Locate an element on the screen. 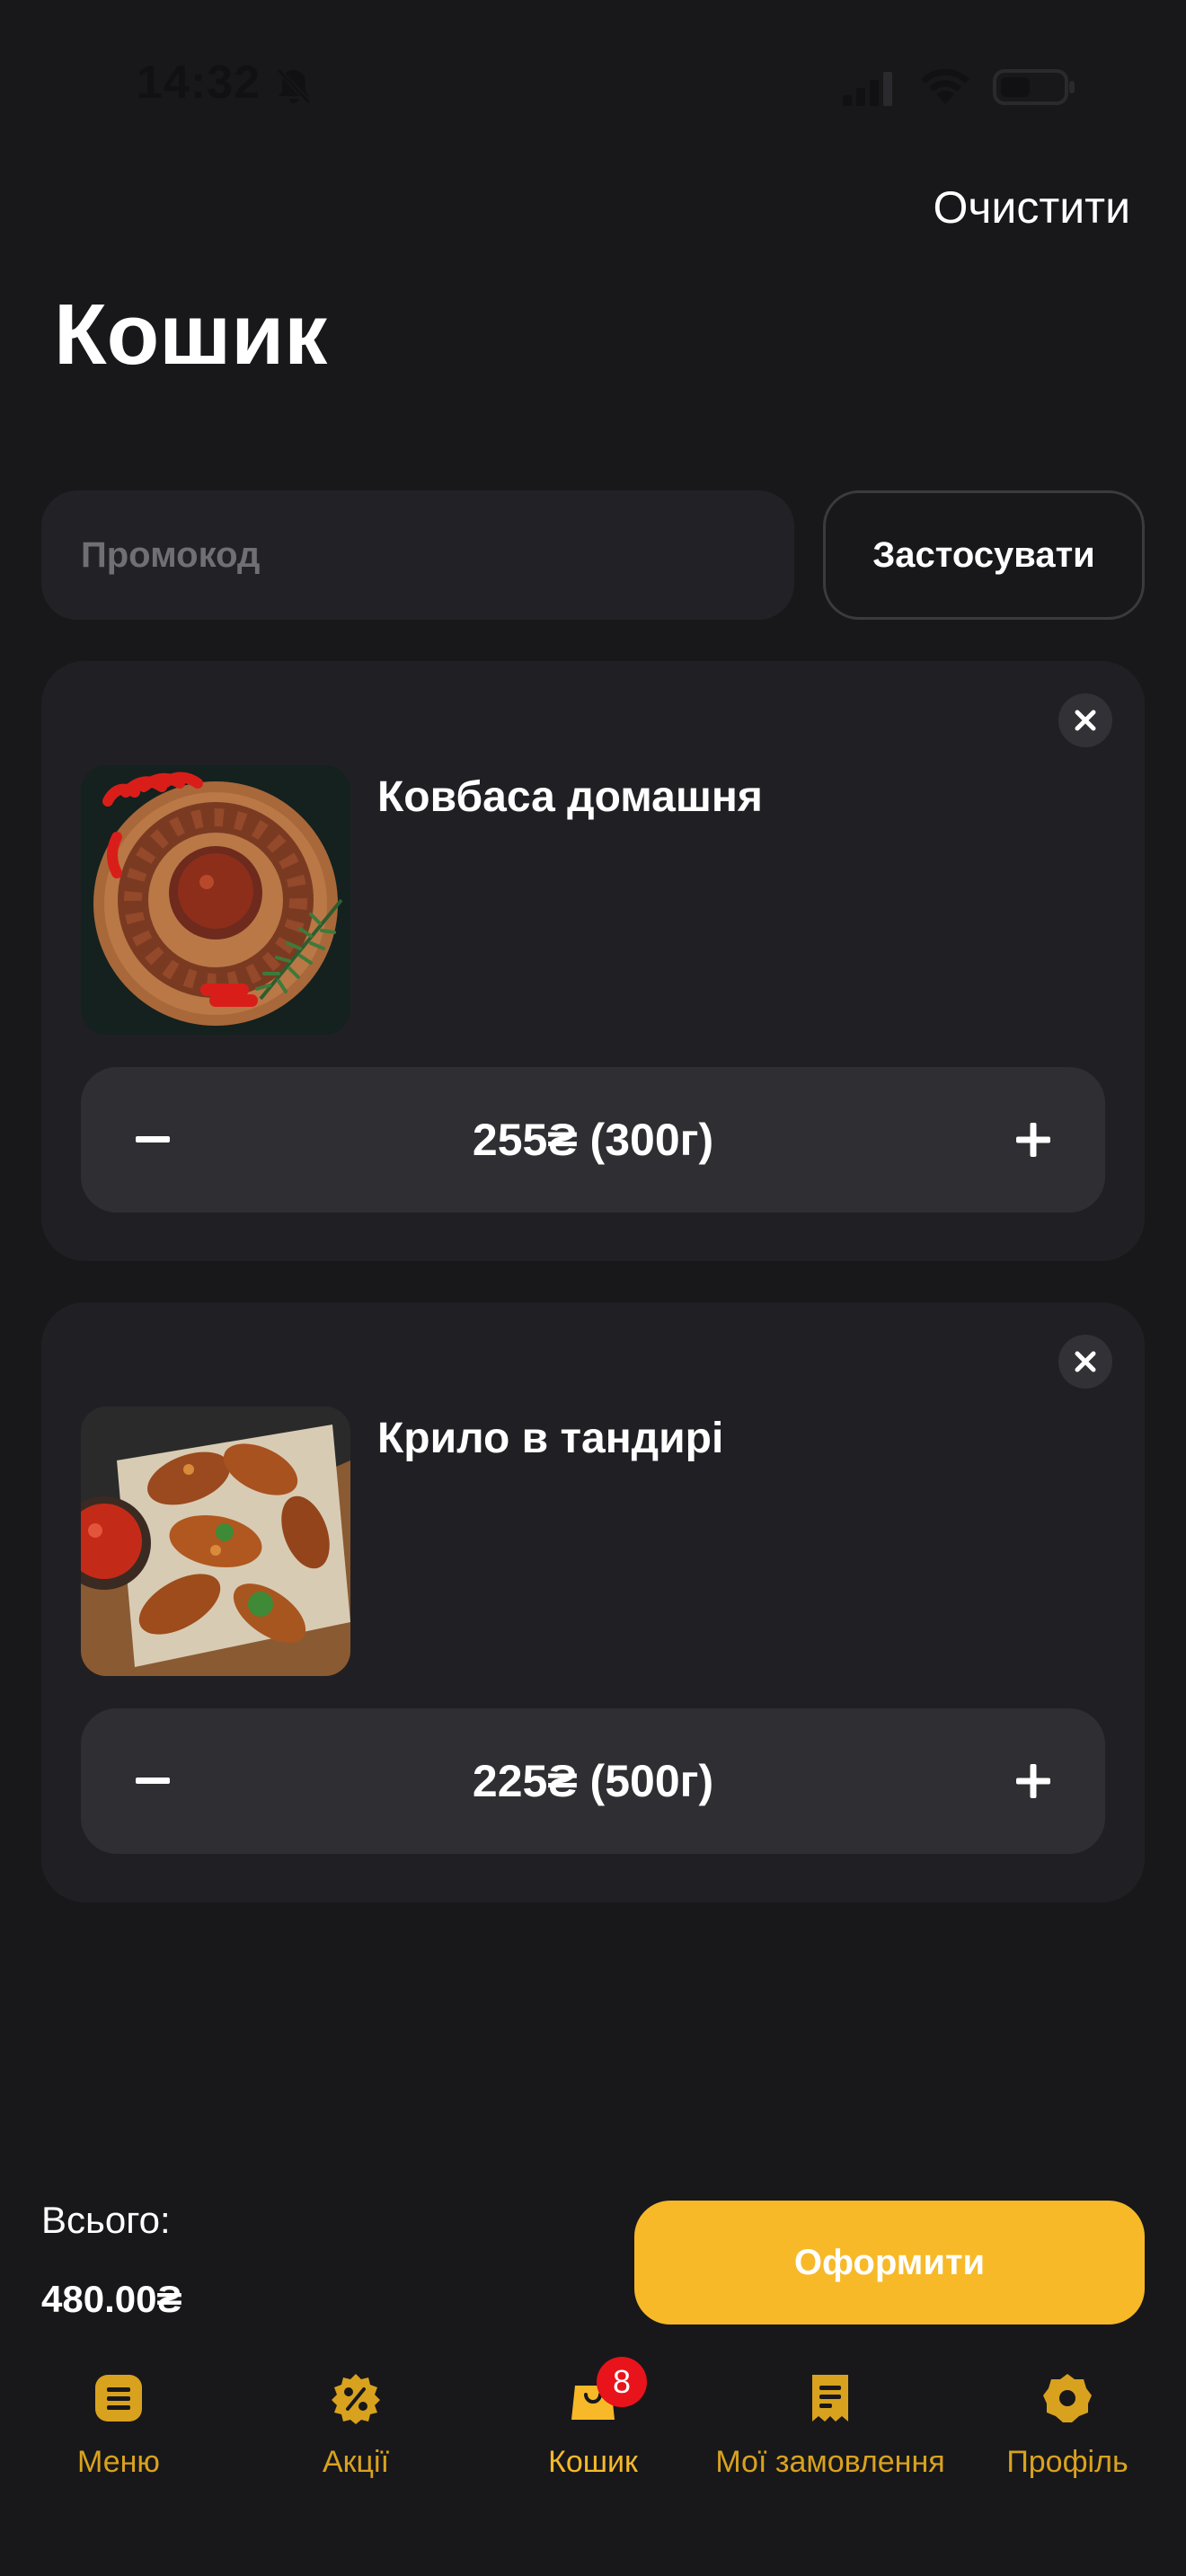  signal-icon is located at coordinates (867, 89).